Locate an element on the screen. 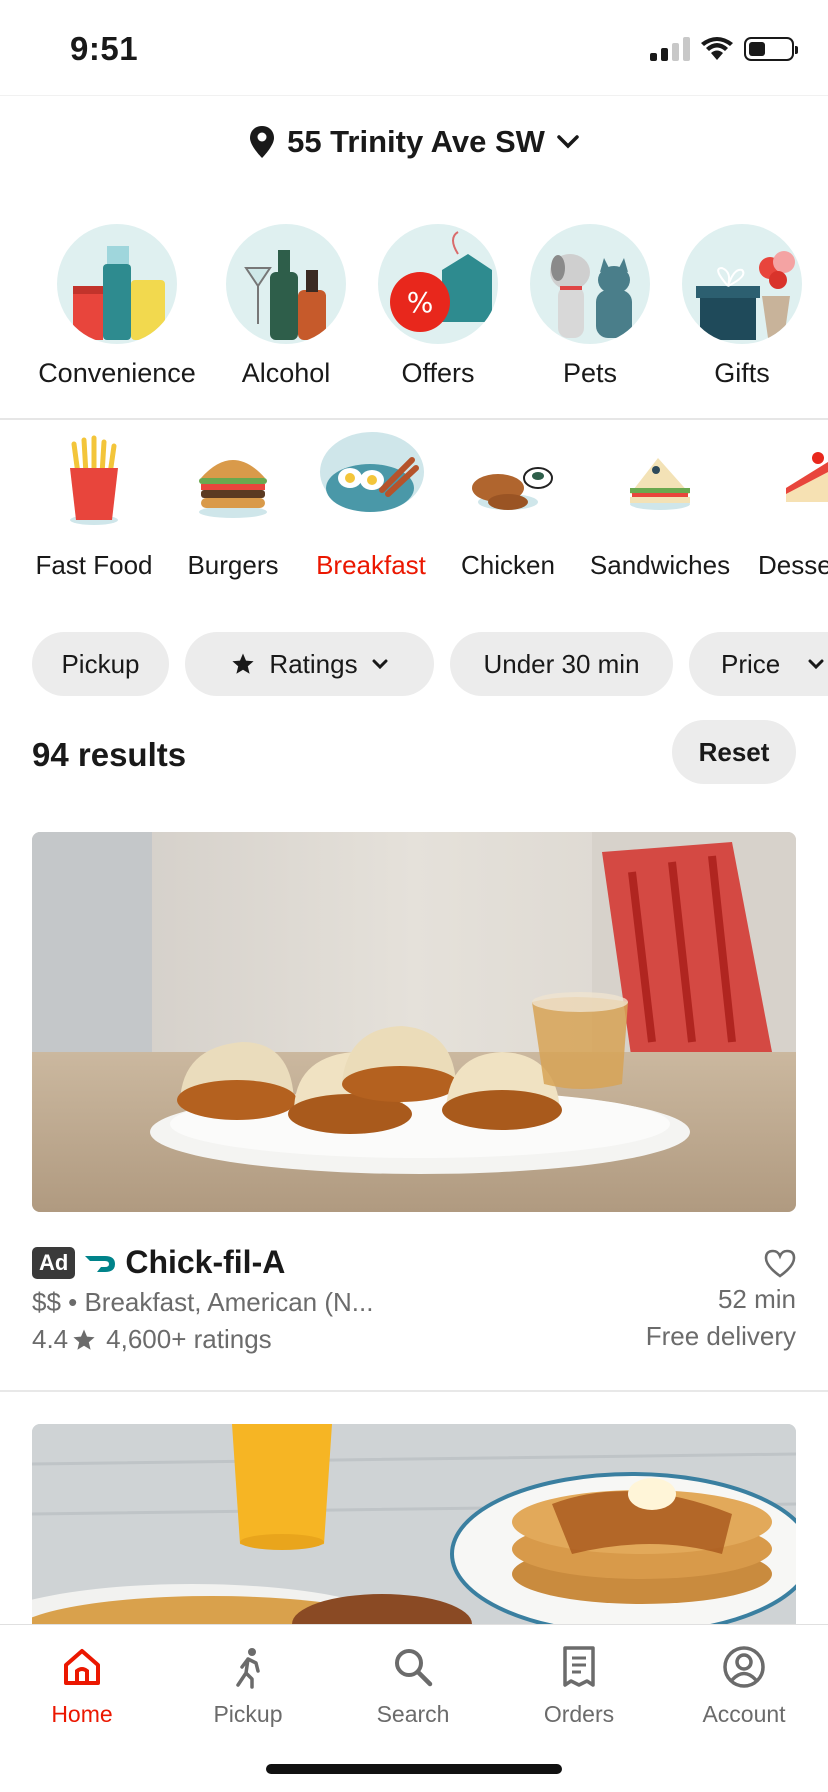 This screenshot has width=828, height=1792. ad-badge: Ad is located at coordinates (54, 1262).